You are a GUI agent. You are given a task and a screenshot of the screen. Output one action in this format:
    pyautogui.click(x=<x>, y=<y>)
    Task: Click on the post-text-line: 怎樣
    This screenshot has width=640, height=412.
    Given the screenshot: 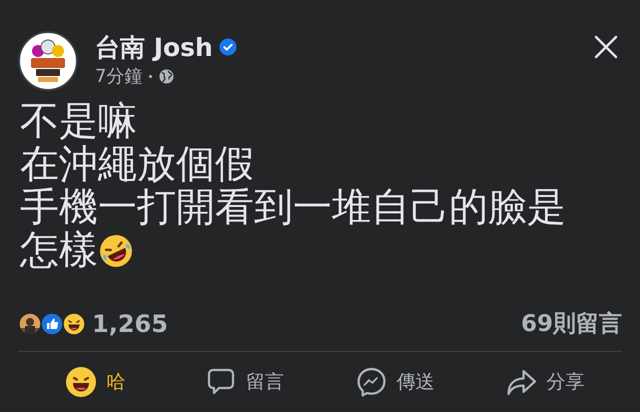 What is the action you would take?
    pyautogui.click(x=59, y=250)
    